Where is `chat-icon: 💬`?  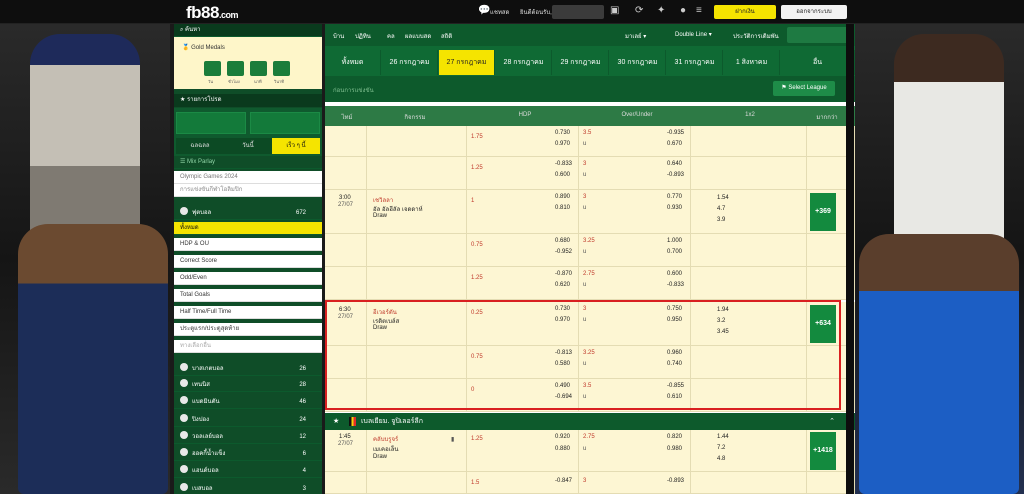
chat-icon: 💬 is located at coordinates (484, 11).